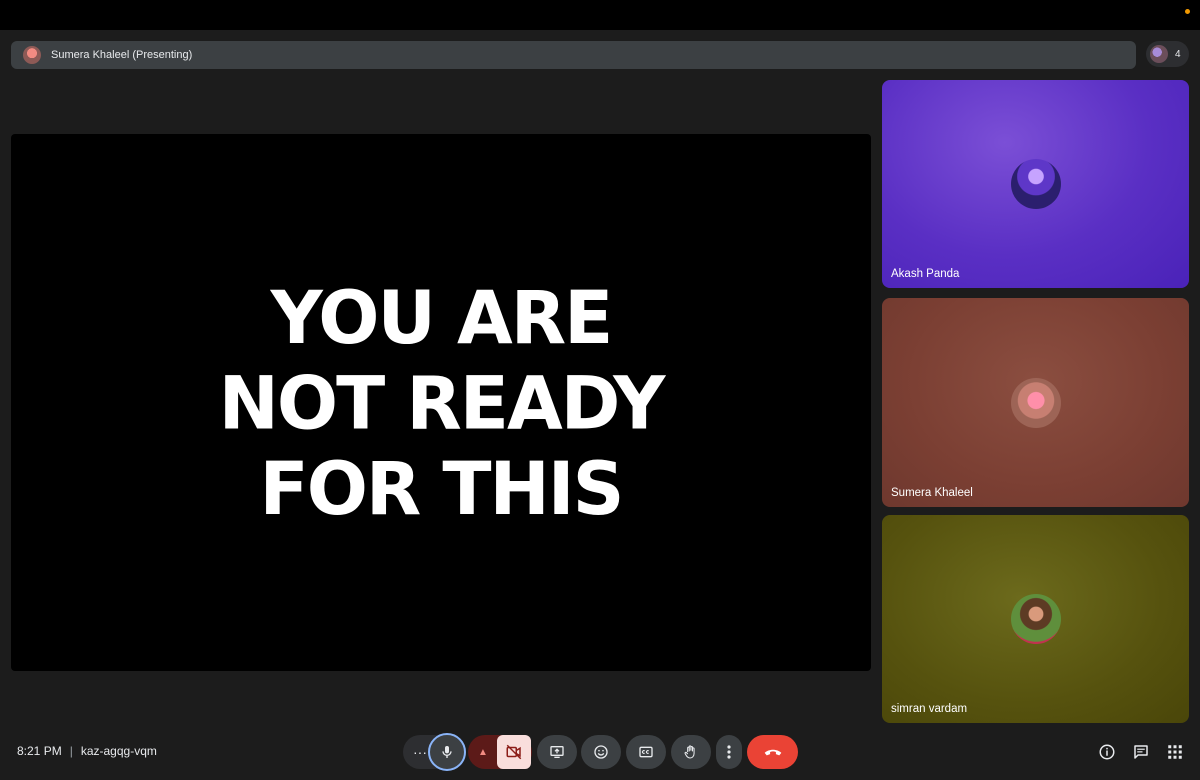 This screenshot has height=780, width=1200. I want to click on right-toolbar, so click(1141, 752).